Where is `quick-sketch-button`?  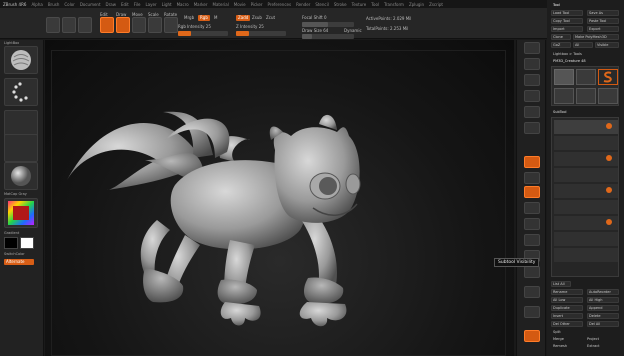
quick-sketch-button is located at coordinates (85, 25).